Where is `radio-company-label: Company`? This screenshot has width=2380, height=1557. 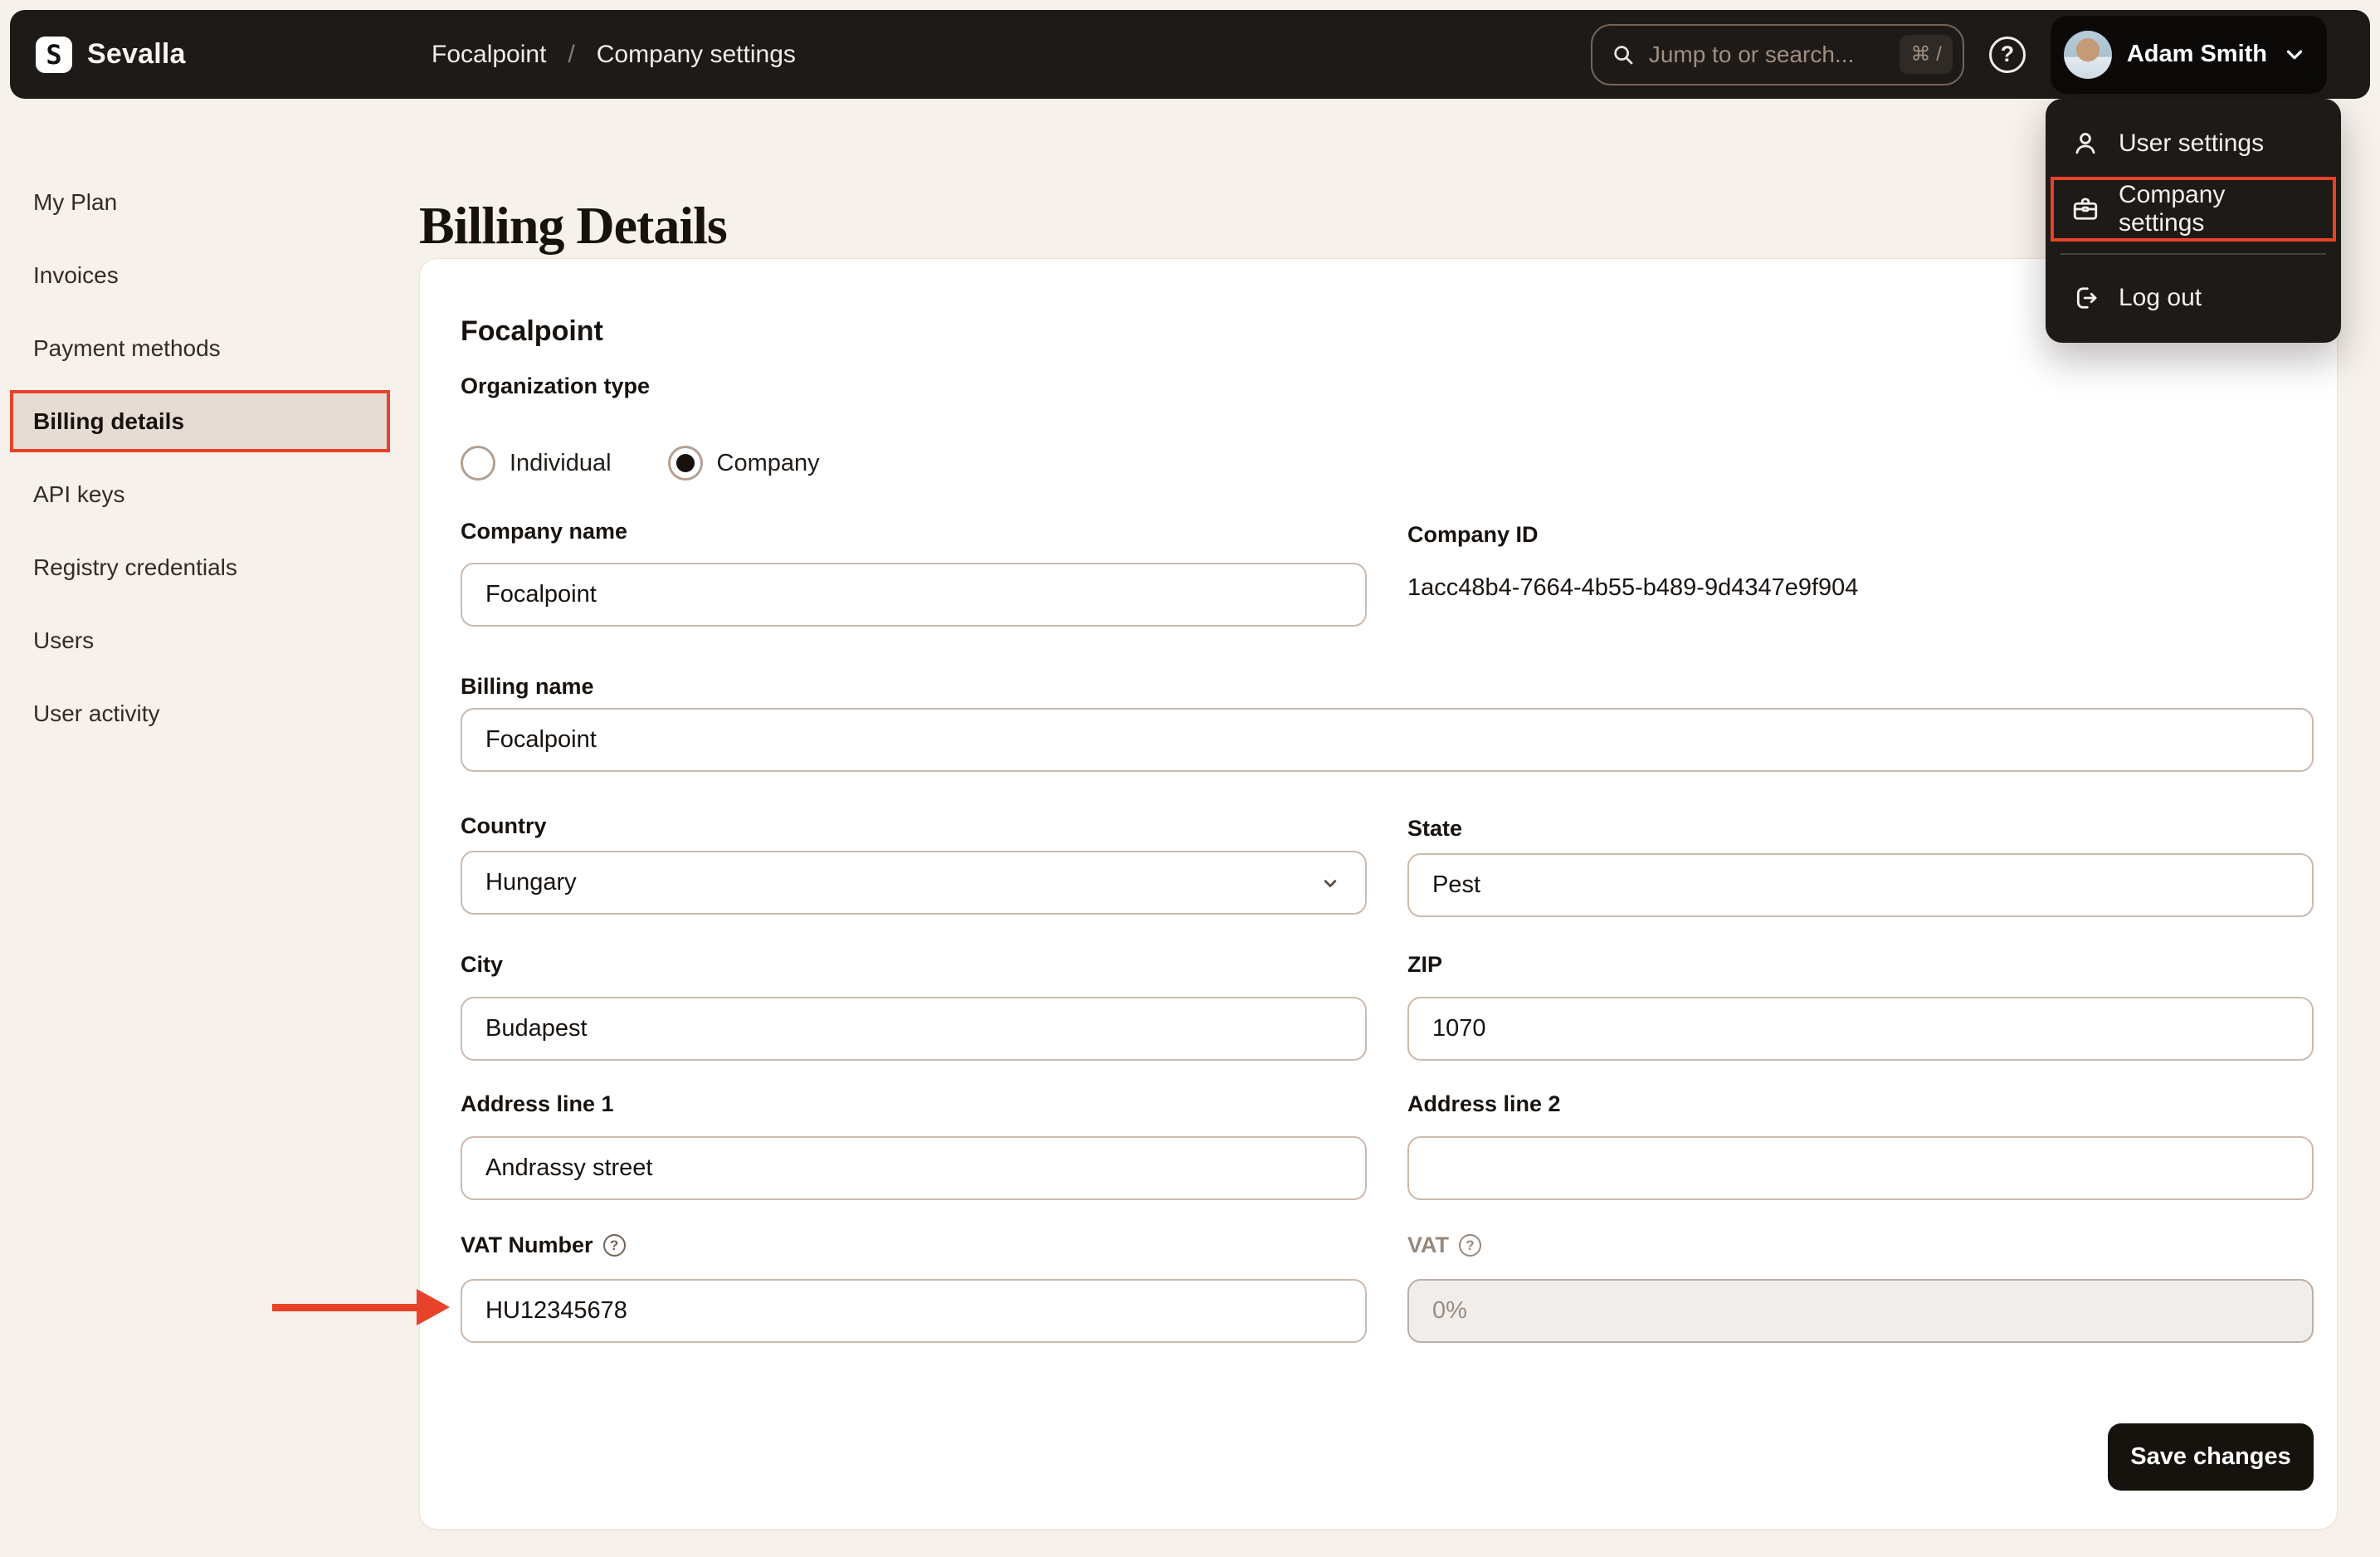
radio-company-label: Company is located at coordinates (768, 463).